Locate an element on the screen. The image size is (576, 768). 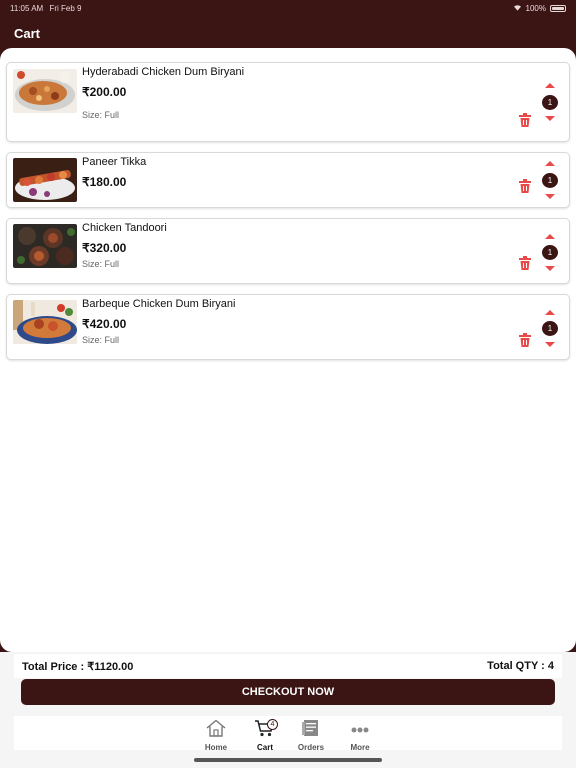
totals-bar: Total Price : ₹1120.00 Total QTY : 4 is located at coordinates (288, 666).